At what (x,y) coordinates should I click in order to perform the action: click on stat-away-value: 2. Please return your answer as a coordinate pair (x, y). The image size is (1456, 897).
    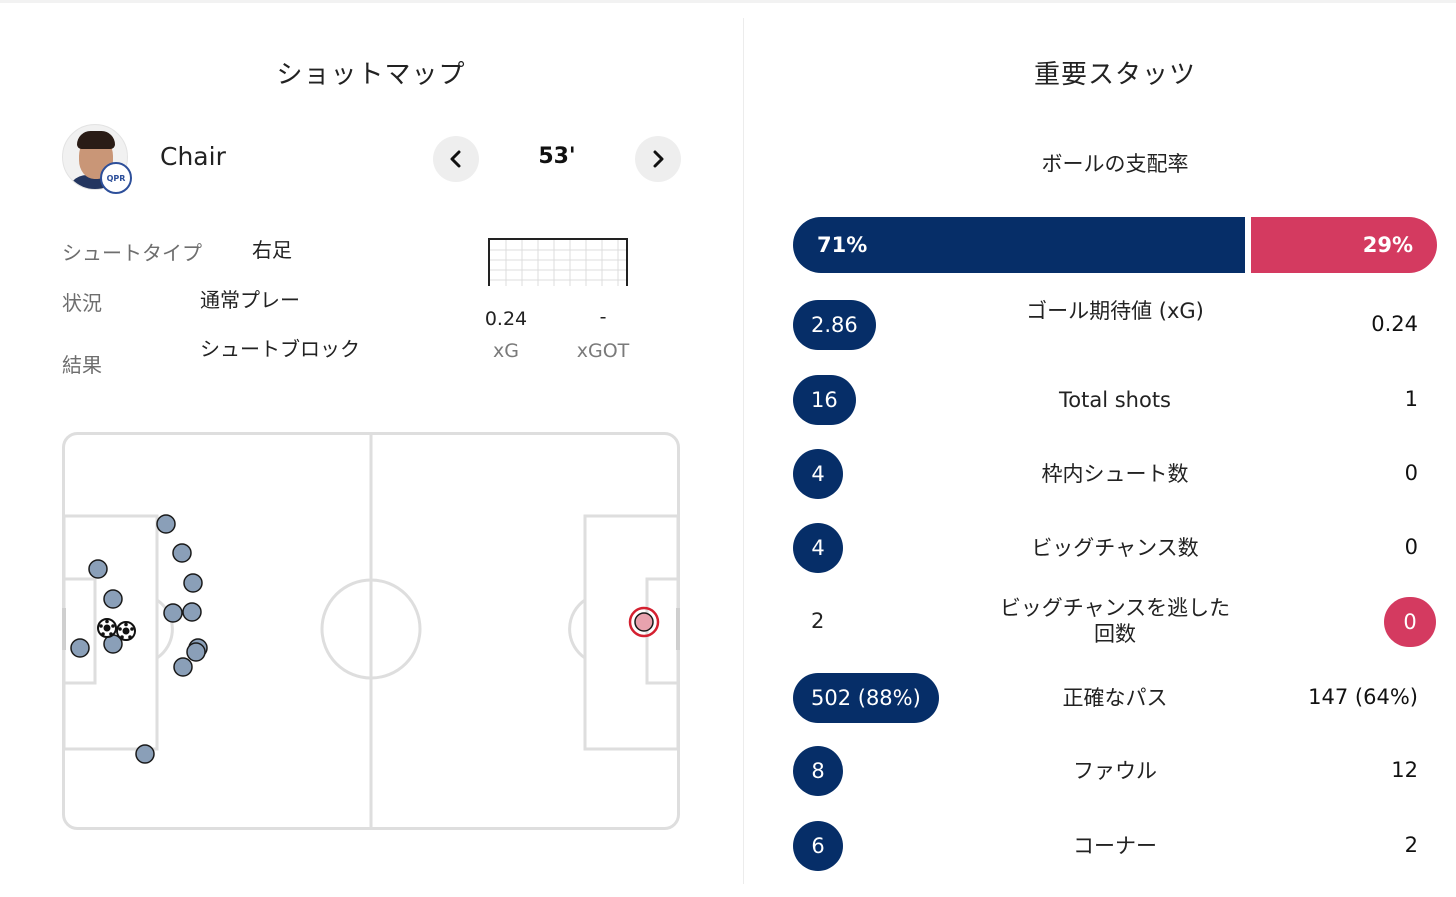
    Looking at the image, I should click on (1411, 845).